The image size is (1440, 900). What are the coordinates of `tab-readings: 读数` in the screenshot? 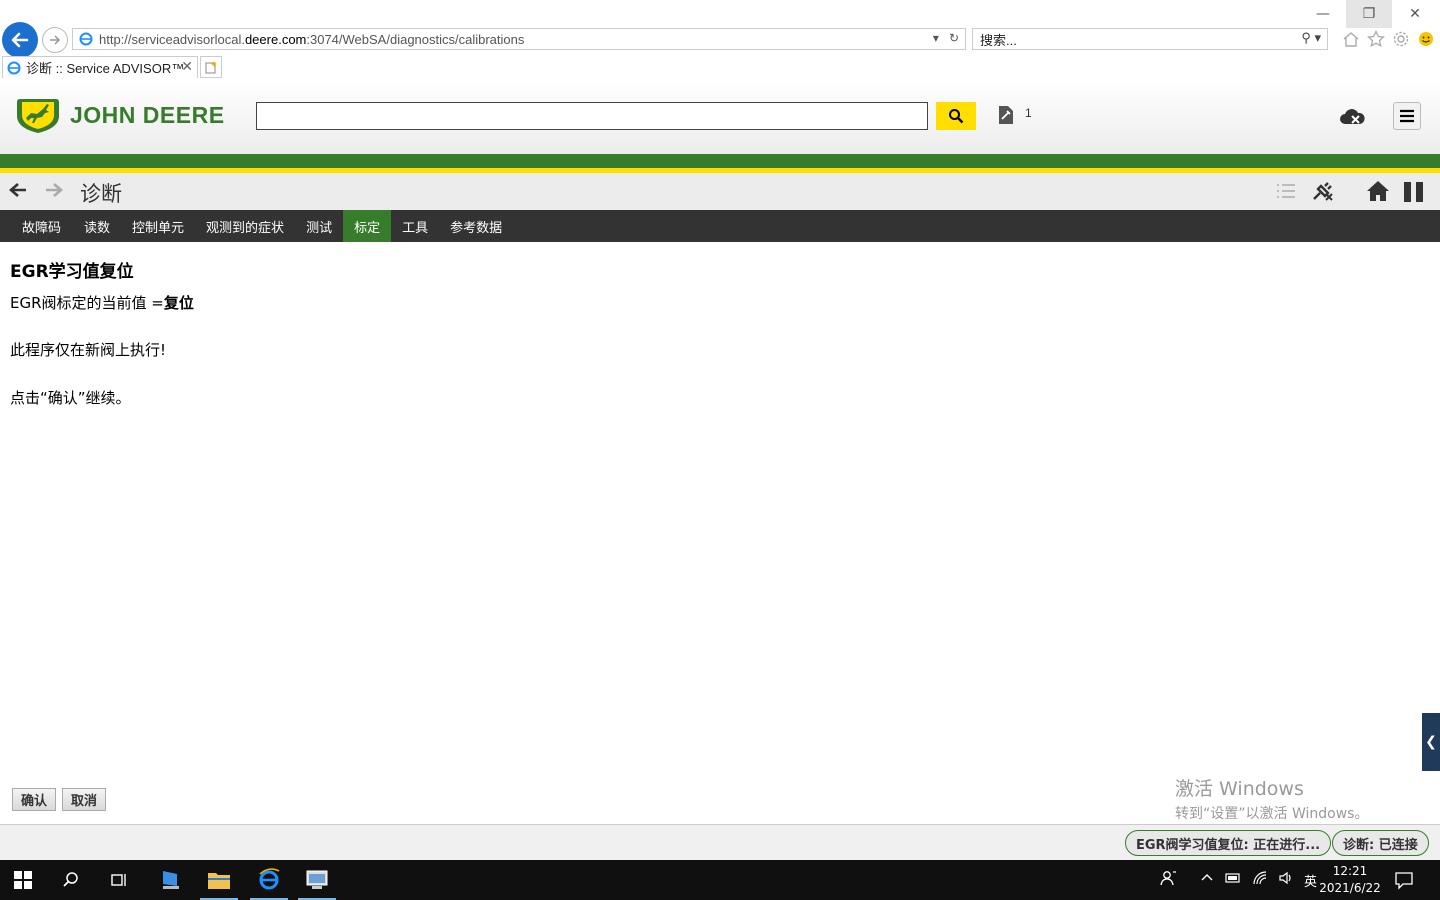 It's located at (97, 226).